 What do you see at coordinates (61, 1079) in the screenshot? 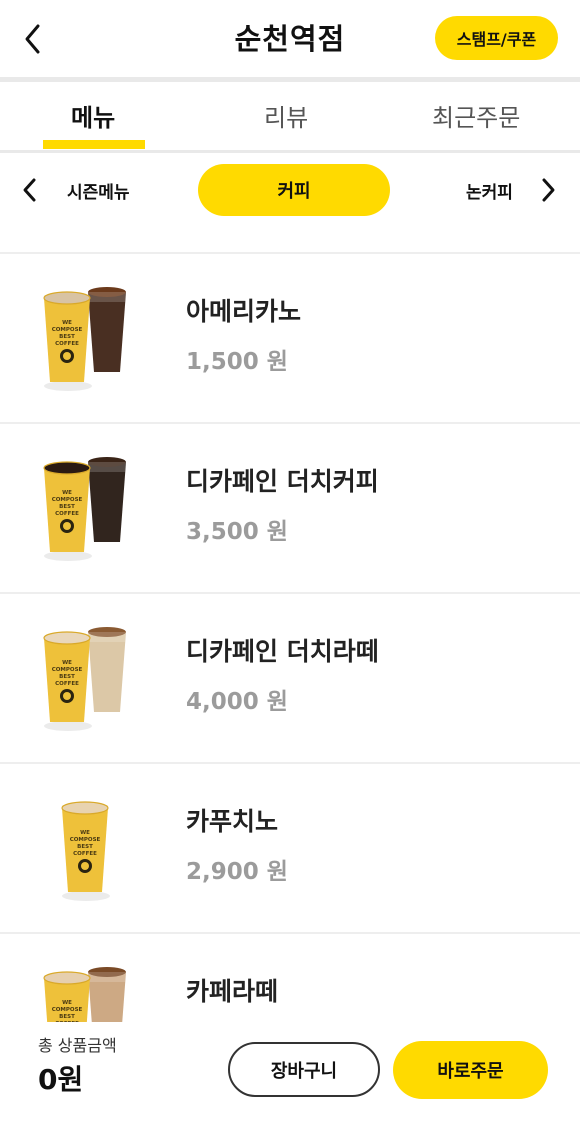
I see `total-amount-value: 0원` at bounding box center [61, 1079].